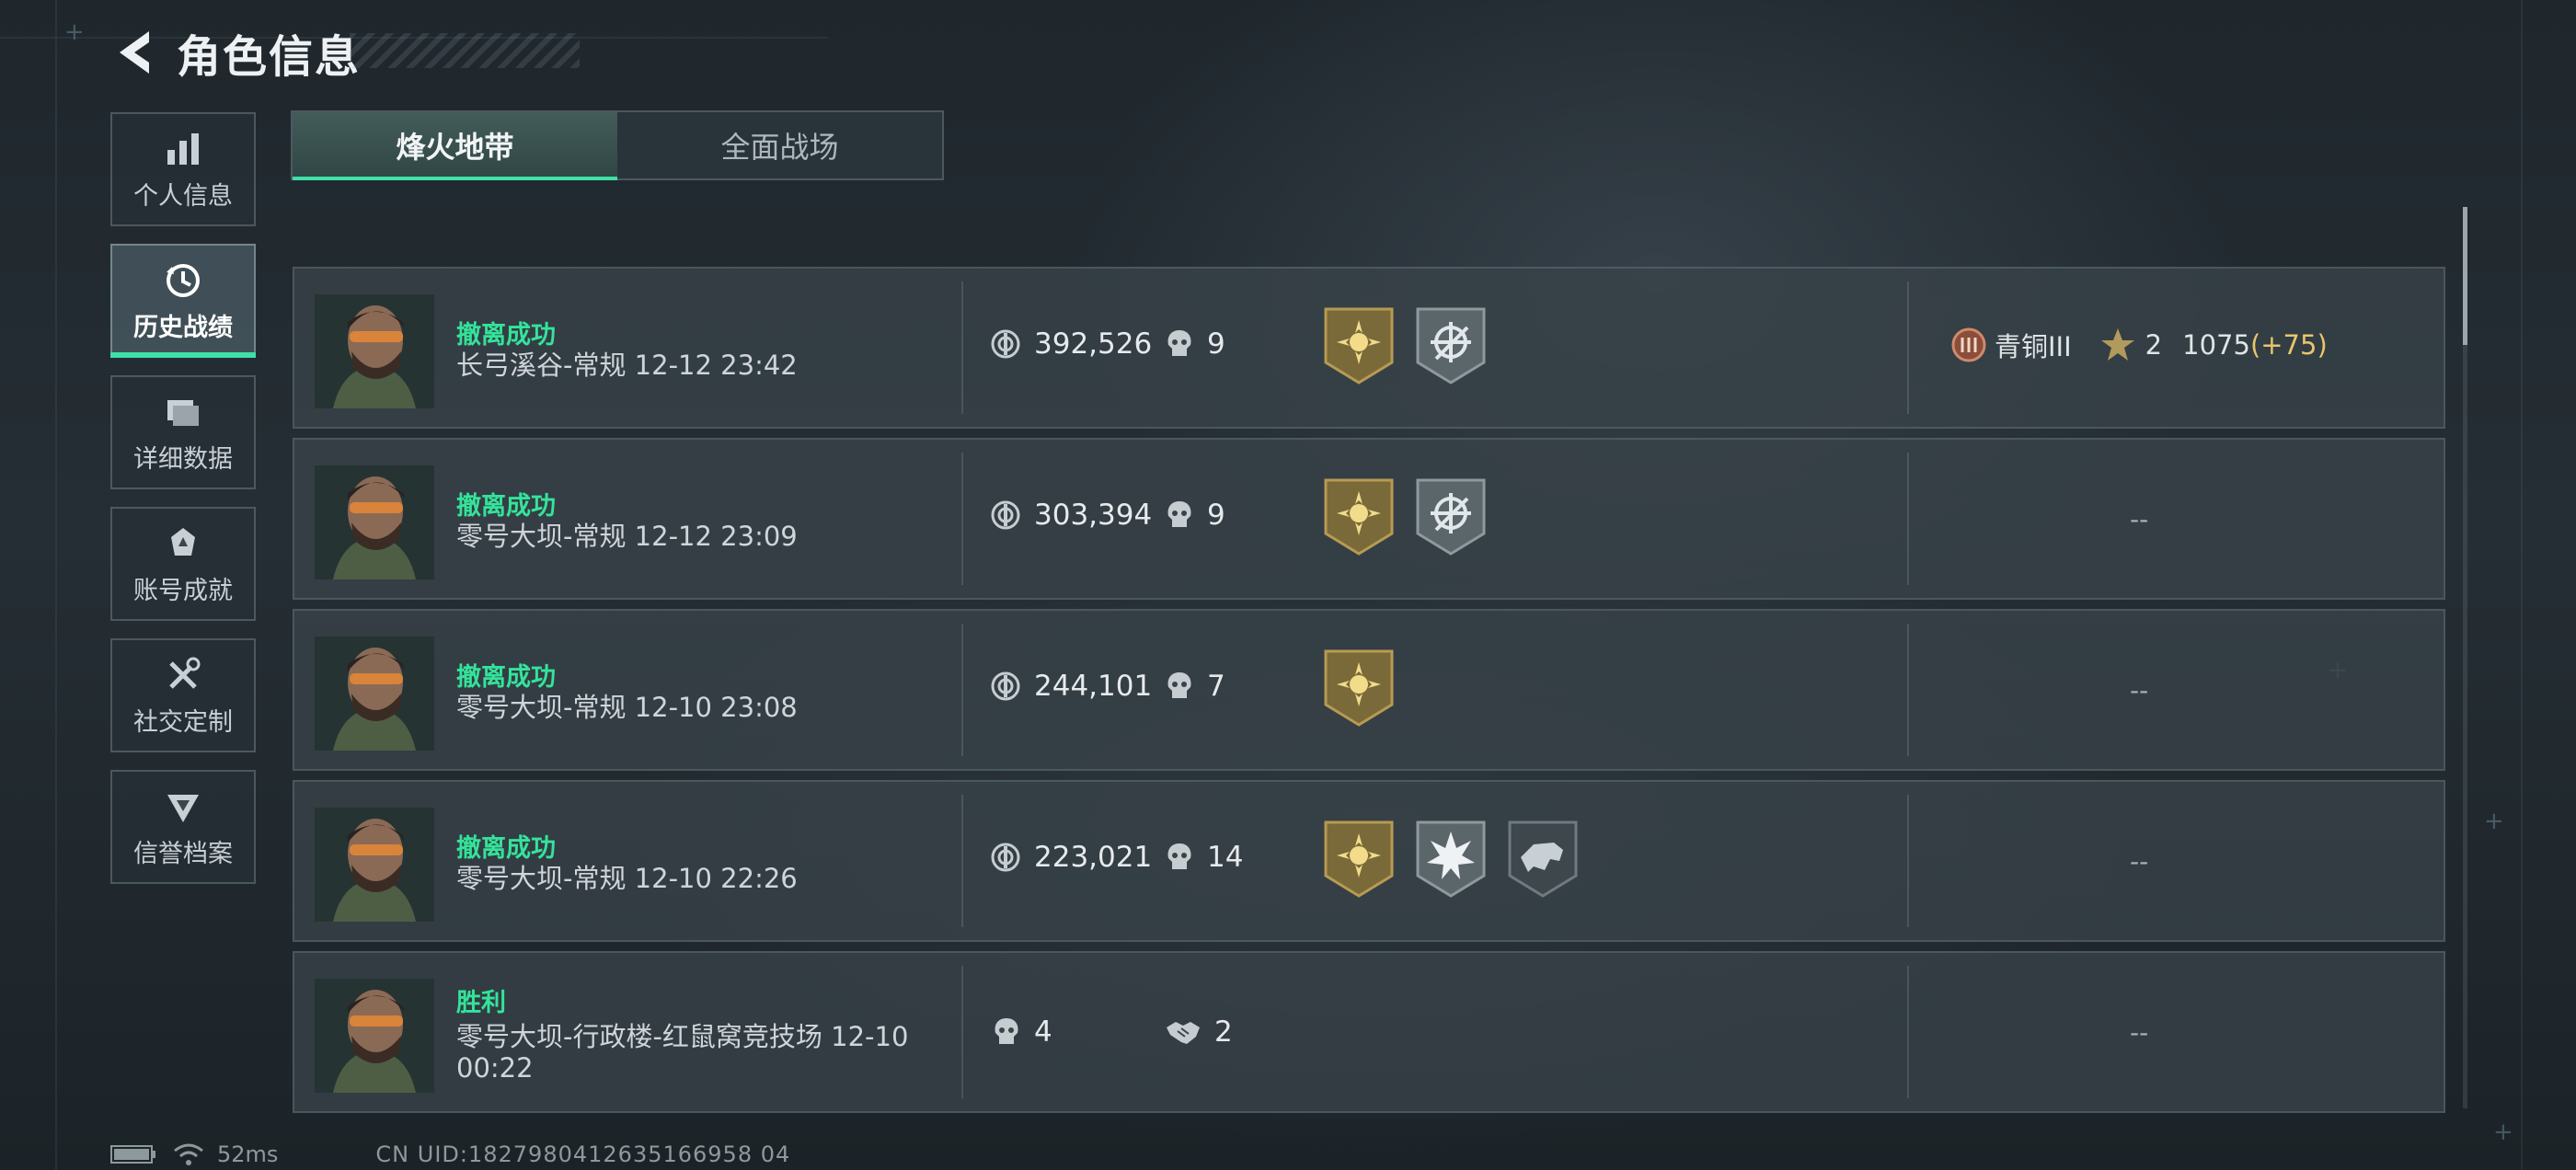  I want to click on nav-item-social-custom: 社交定制, so click(183, 695).